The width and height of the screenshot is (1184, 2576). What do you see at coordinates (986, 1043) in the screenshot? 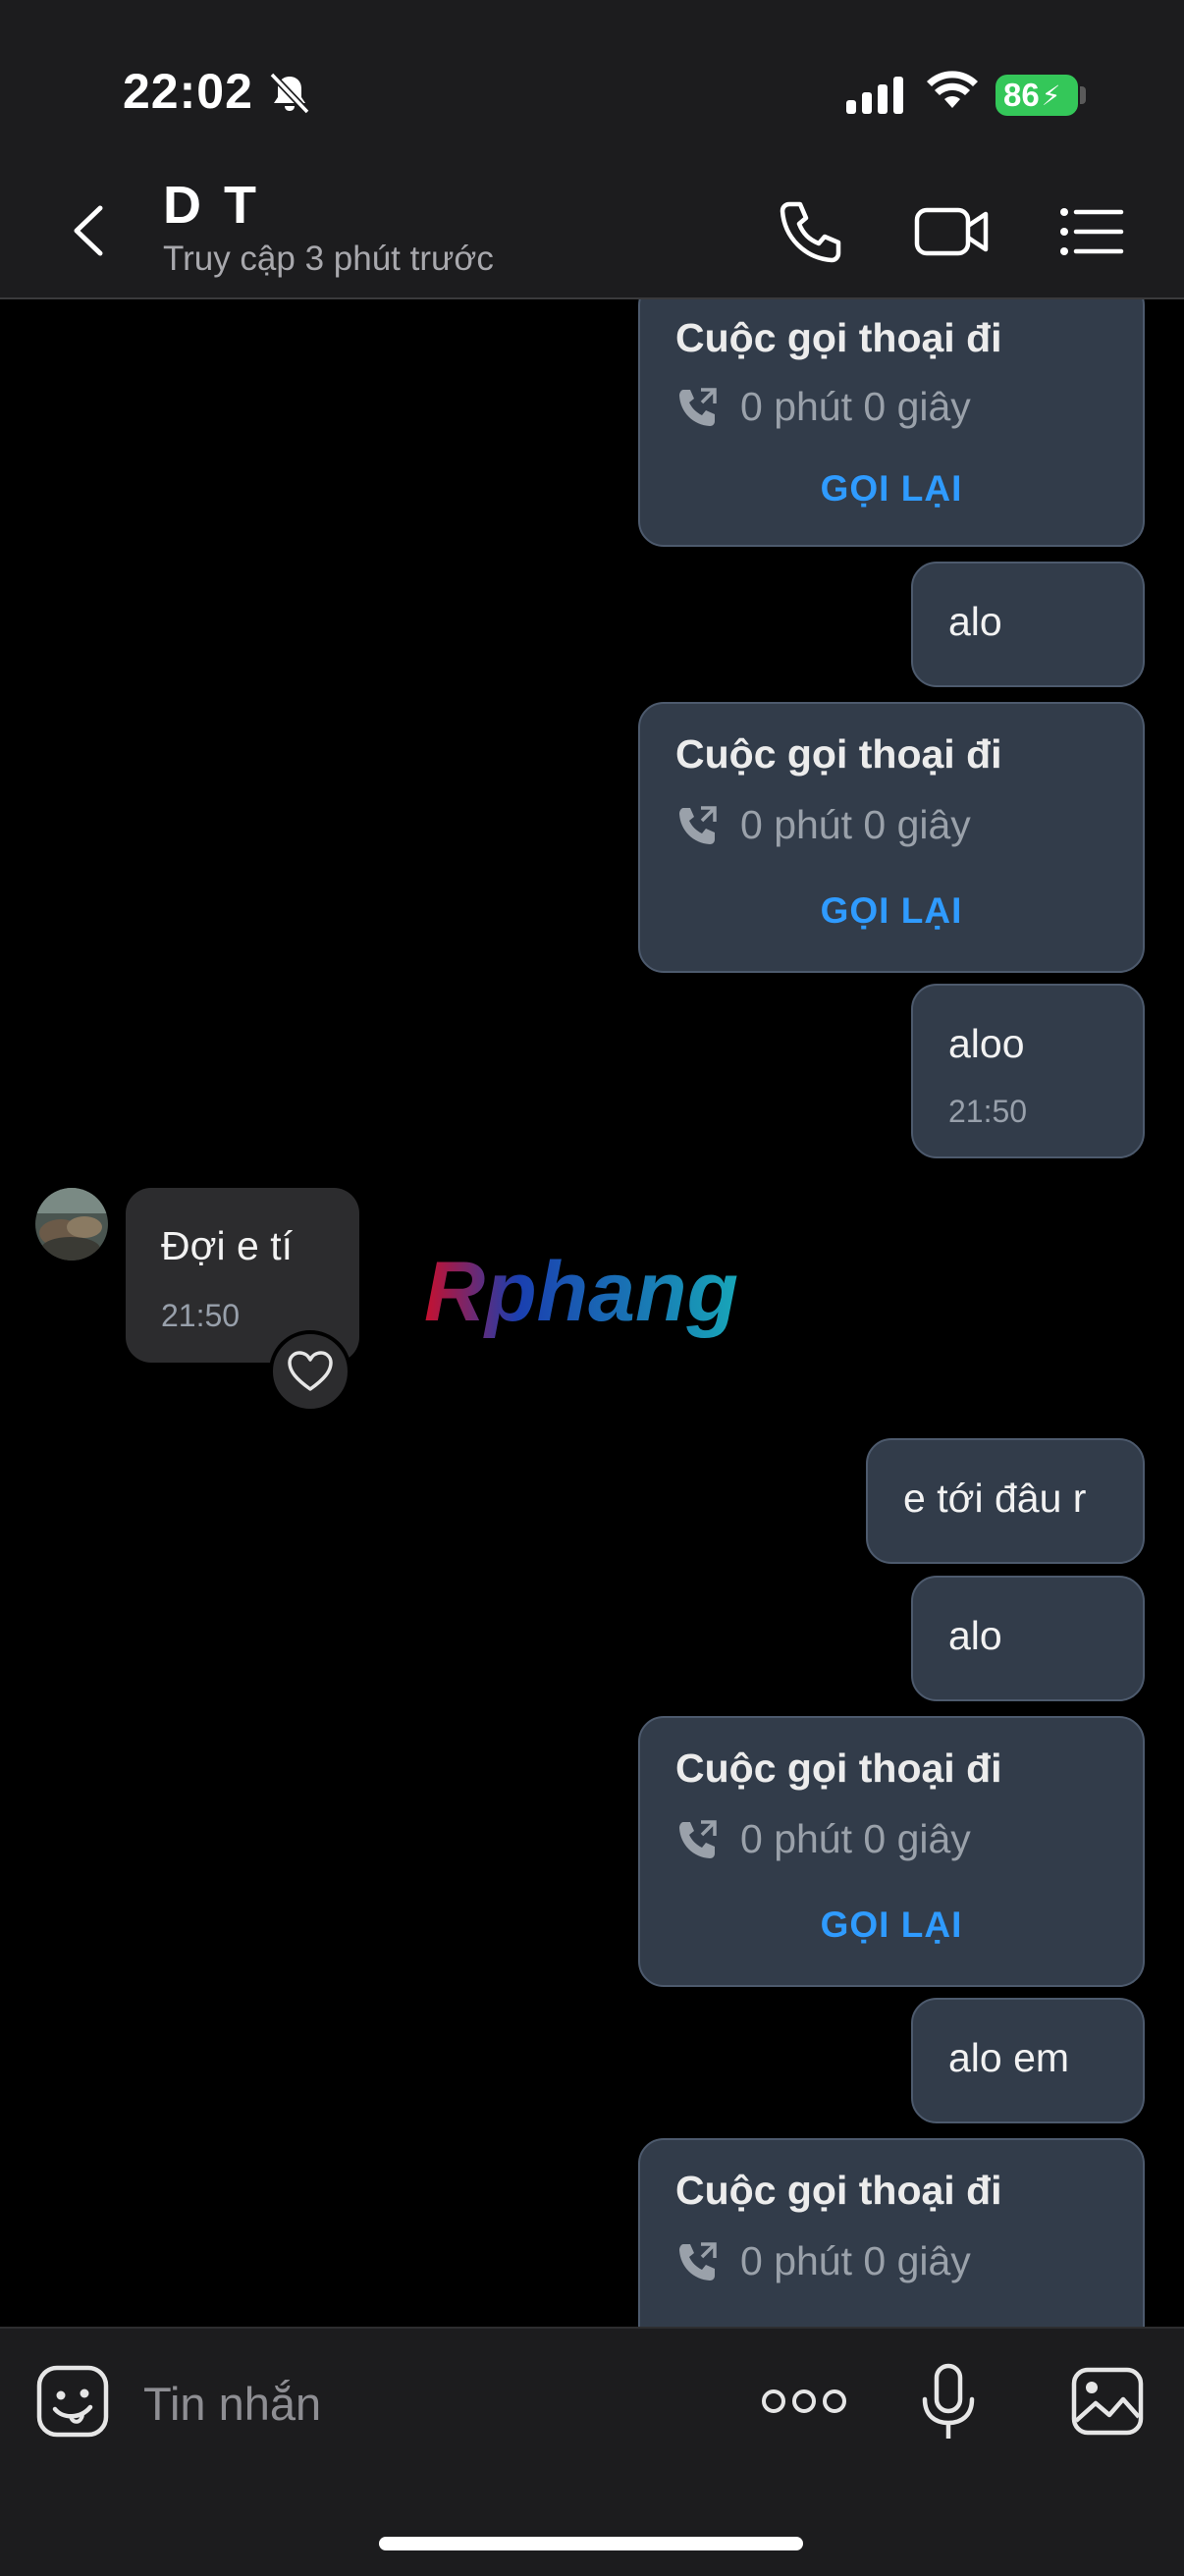
I see `message-text: aloo` at bounding box center [986, 1043].